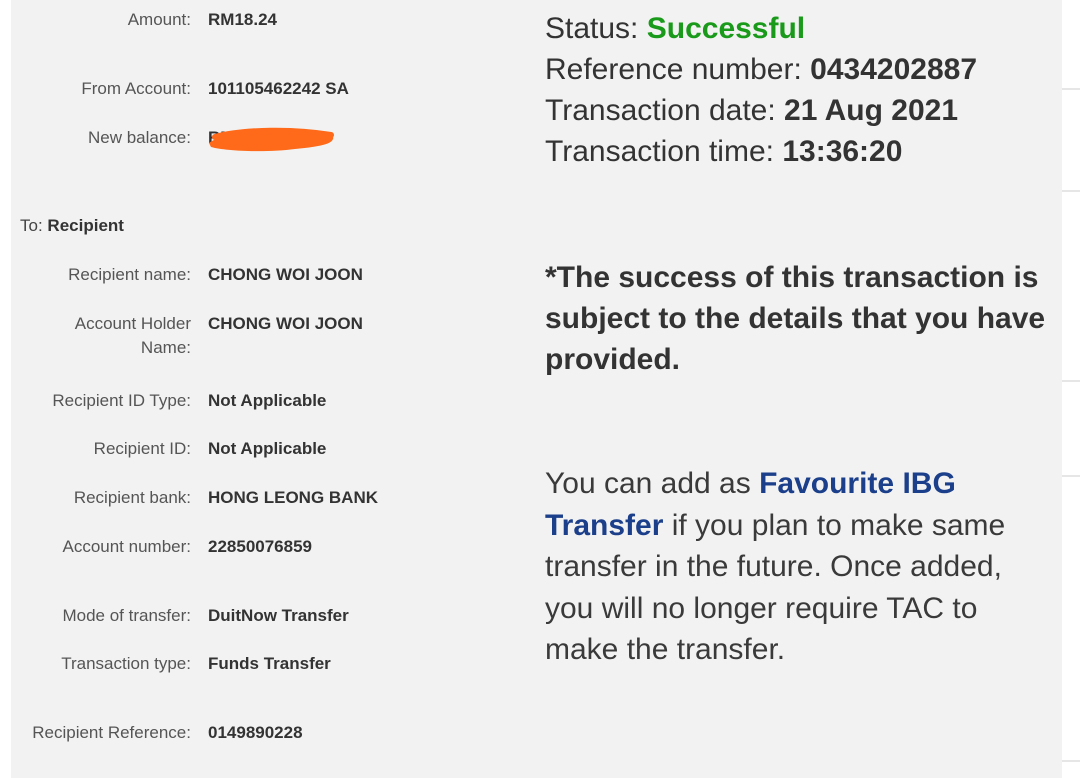 Image resolution: width=1080 pixels, height=778 pixels. I want to click on recipient-id-type-label: Recipient ID Type:, so click(121, 400).